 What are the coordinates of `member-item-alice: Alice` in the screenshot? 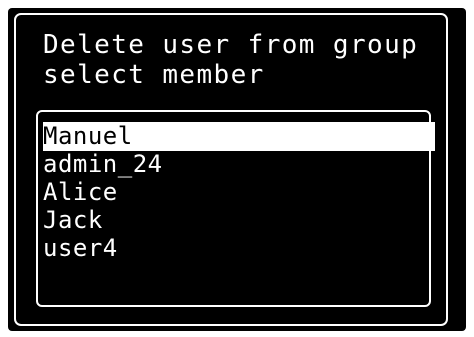 It's located at (80, 192).